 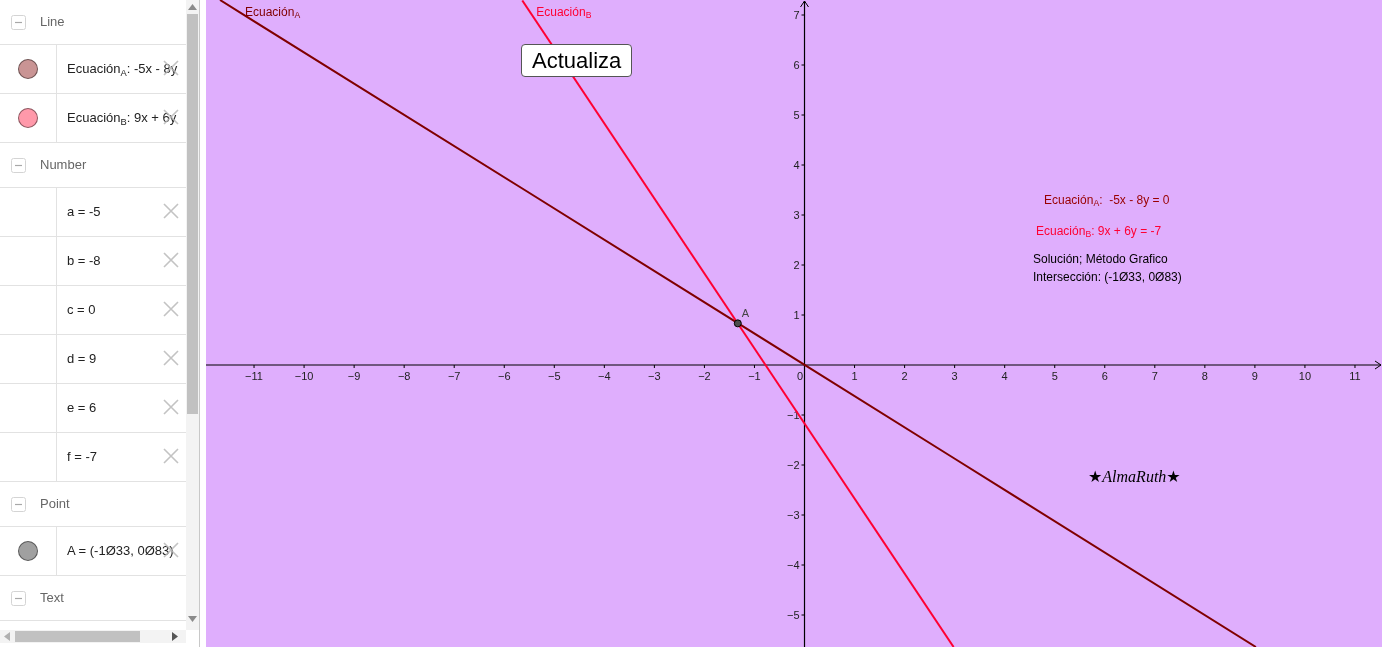 I want to click on tick-label: −11, so click(x=254, y=376).